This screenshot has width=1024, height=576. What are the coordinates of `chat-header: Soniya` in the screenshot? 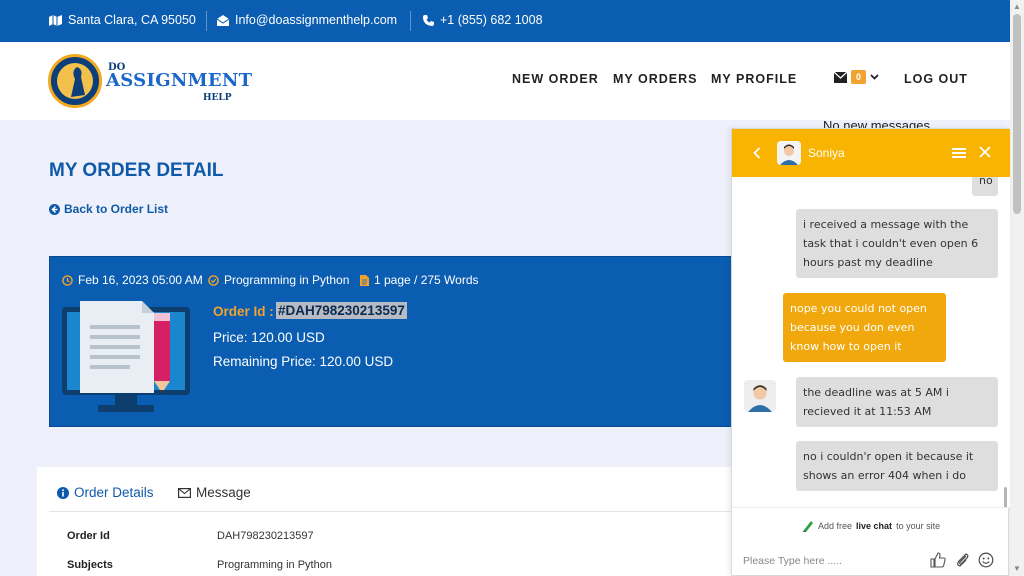 It's located at (871, 153).